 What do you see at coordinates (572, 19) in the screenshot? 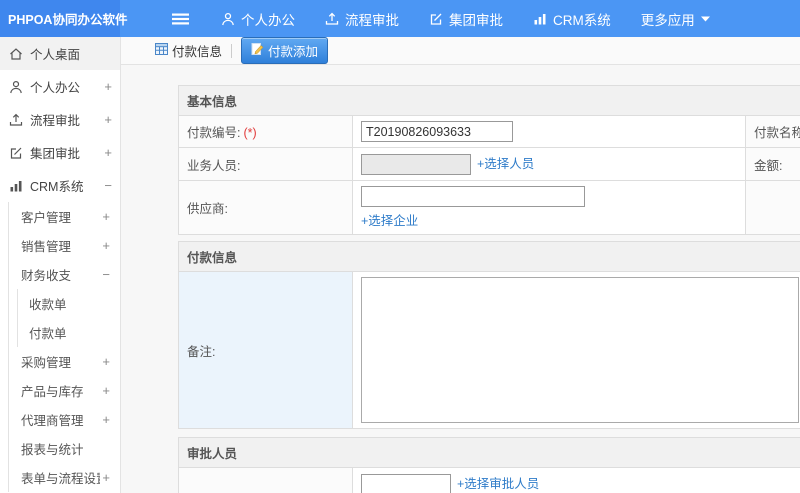
I see `topnav-crm: CRM系统` at bounding box center [572, 19].